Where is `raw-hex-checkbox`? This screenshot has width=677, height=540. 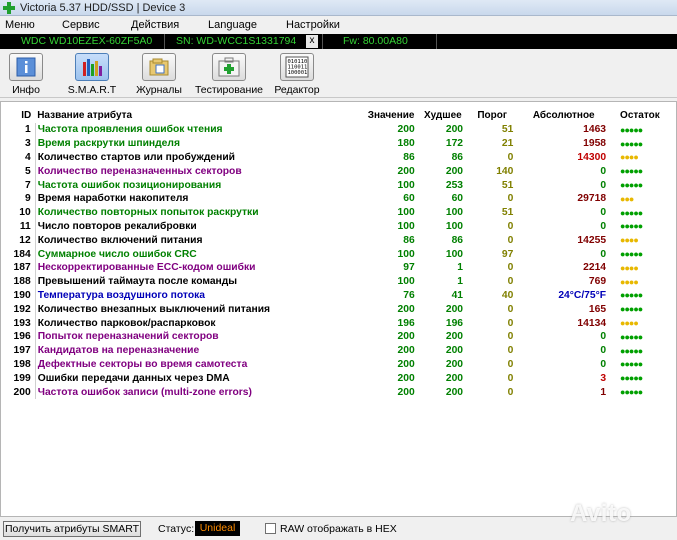 raw-hex-checkbox is located at coordinates (270, 528).